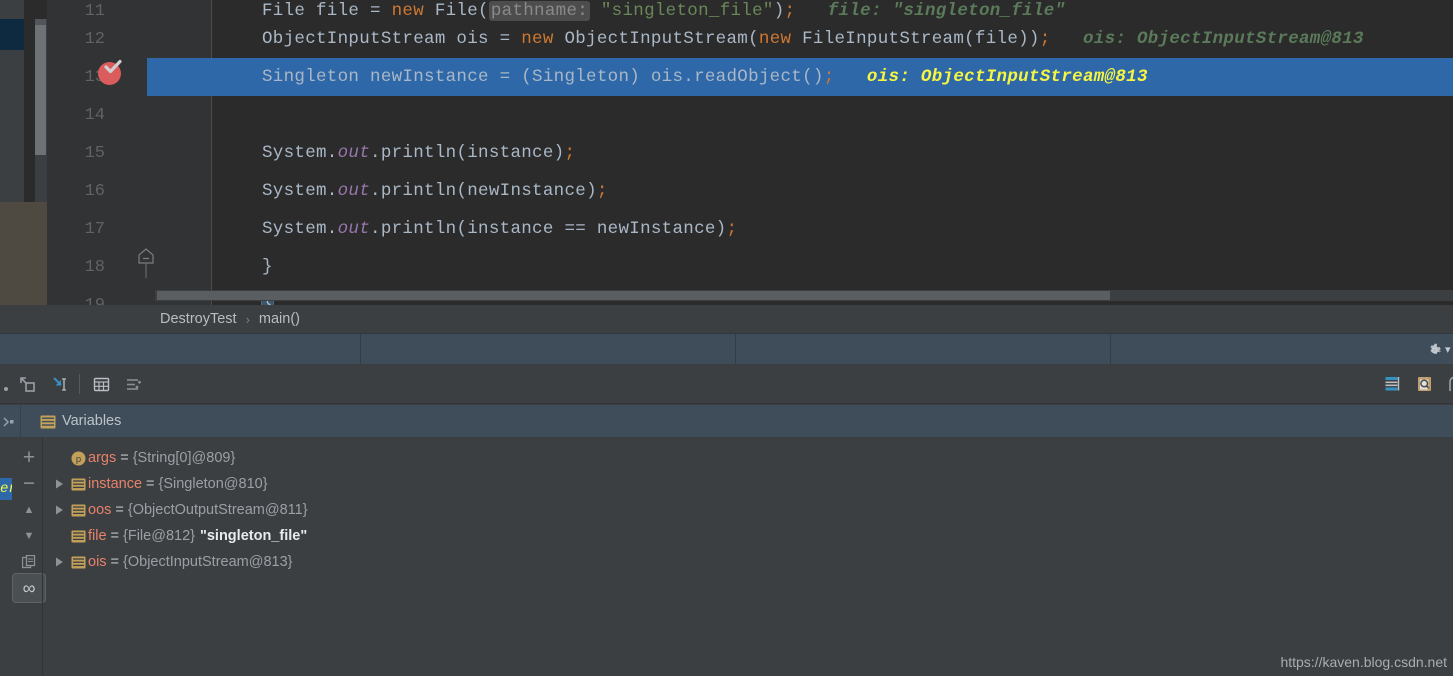 This screenshot has width=1453, height=676. I want to click on variable-name: instance, so click(115, 484).